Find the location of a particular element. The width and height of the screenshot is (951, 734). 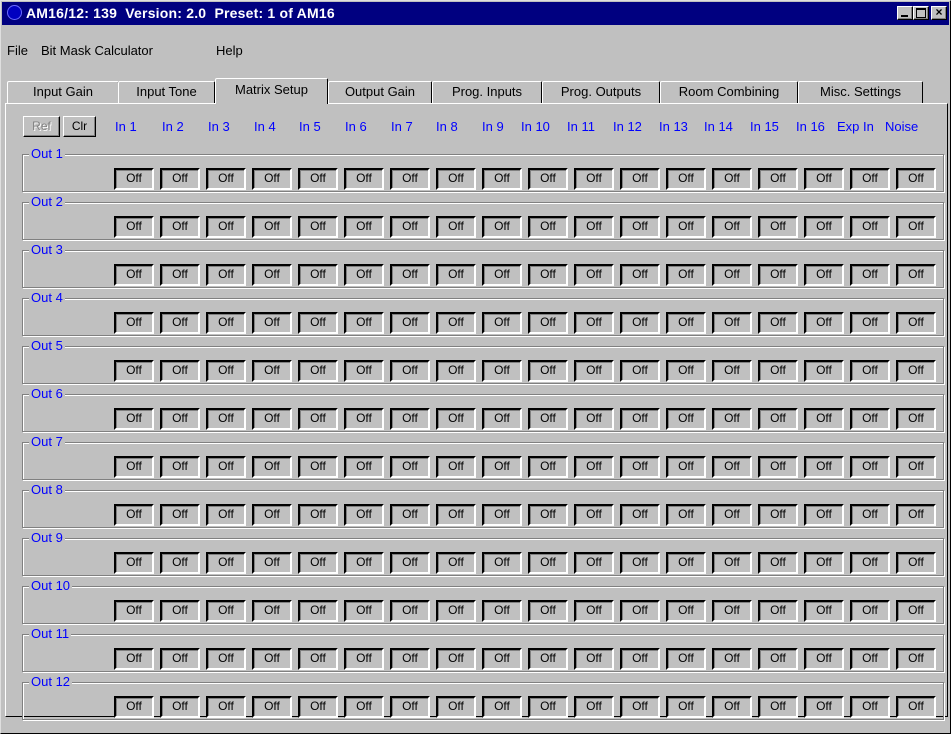

menu-help: Help is located at coordinates (229, 50).